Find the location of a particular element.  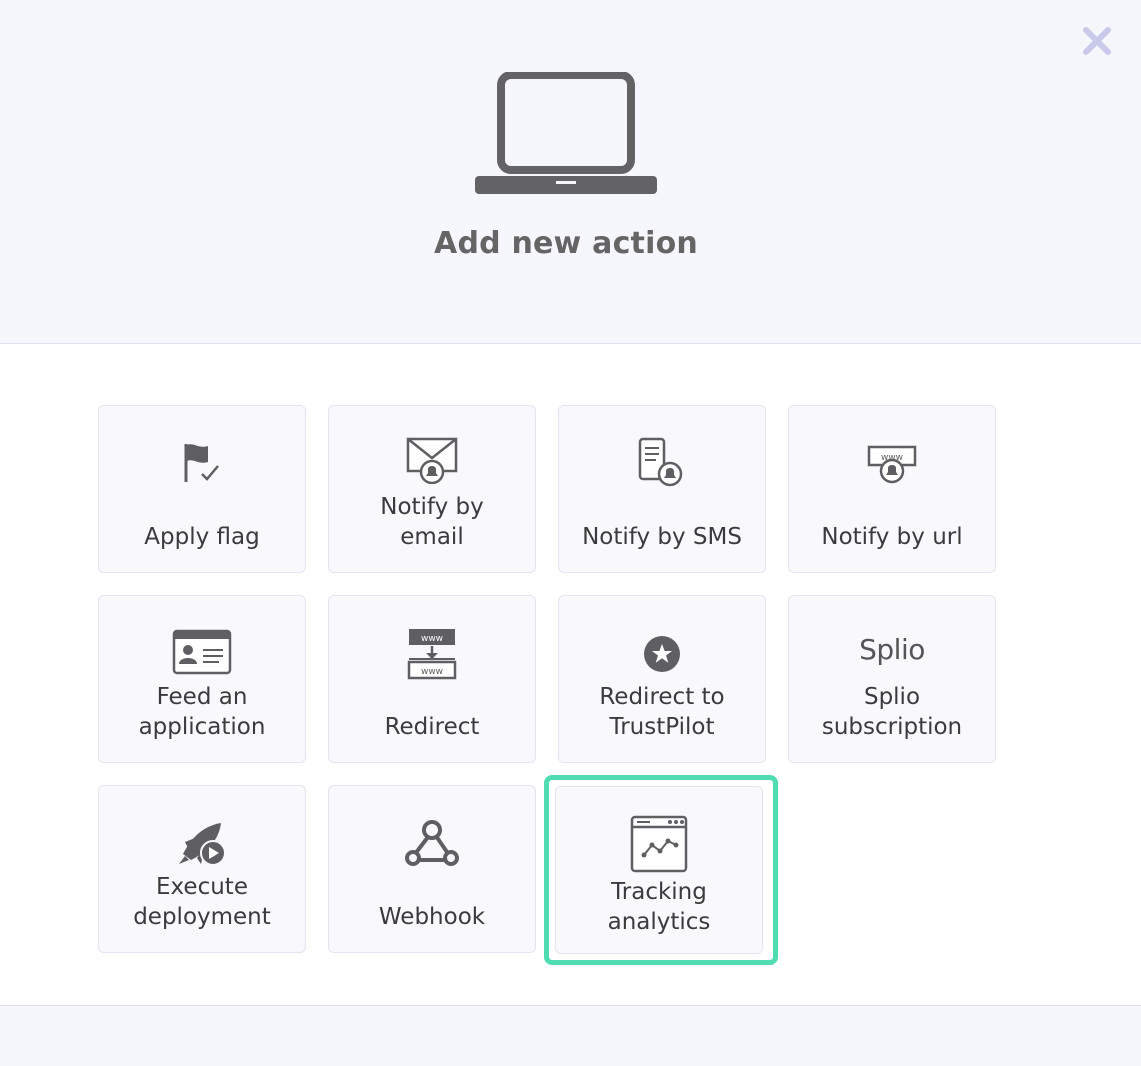

action-label: Redirect is located at coordinates (432, 727).